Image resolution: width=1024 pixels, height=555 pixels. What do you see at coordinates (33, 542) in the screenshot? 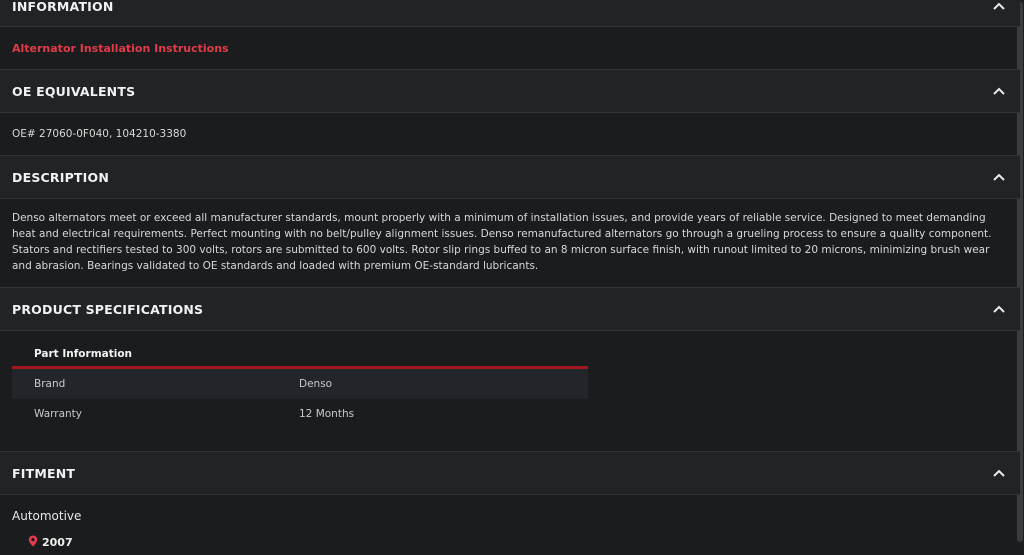
I see `location-pin-icon` at bounding box center [33, 542].